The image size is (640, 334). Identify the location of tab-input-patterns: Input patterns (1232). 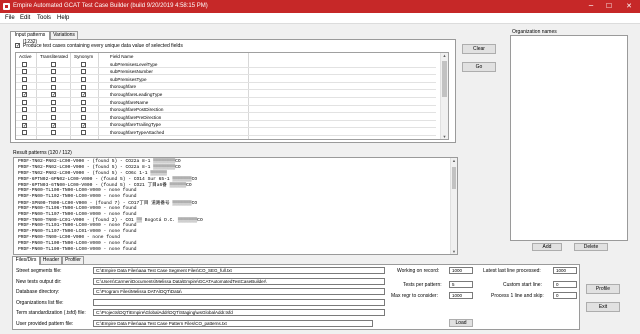
(30, 38).